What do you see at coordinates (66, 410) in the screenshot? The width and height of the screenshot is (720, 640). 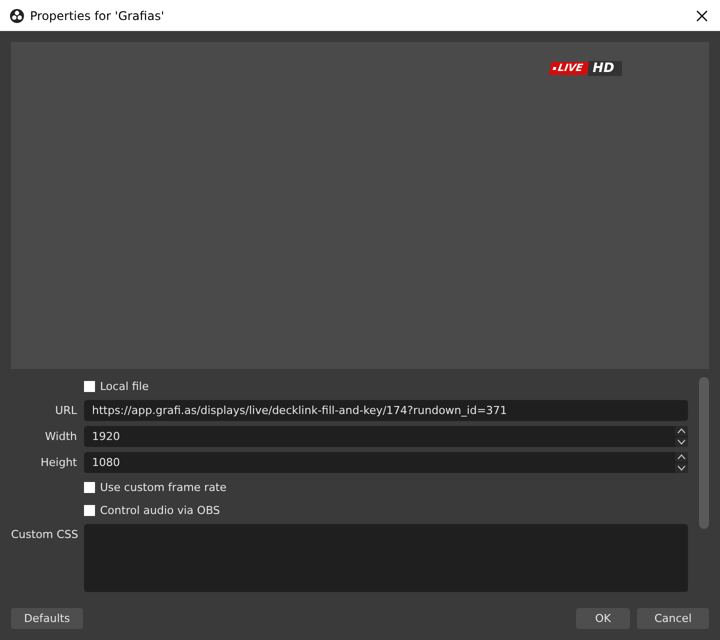 I see `field-label: URL` at bounding box center [66, 410].